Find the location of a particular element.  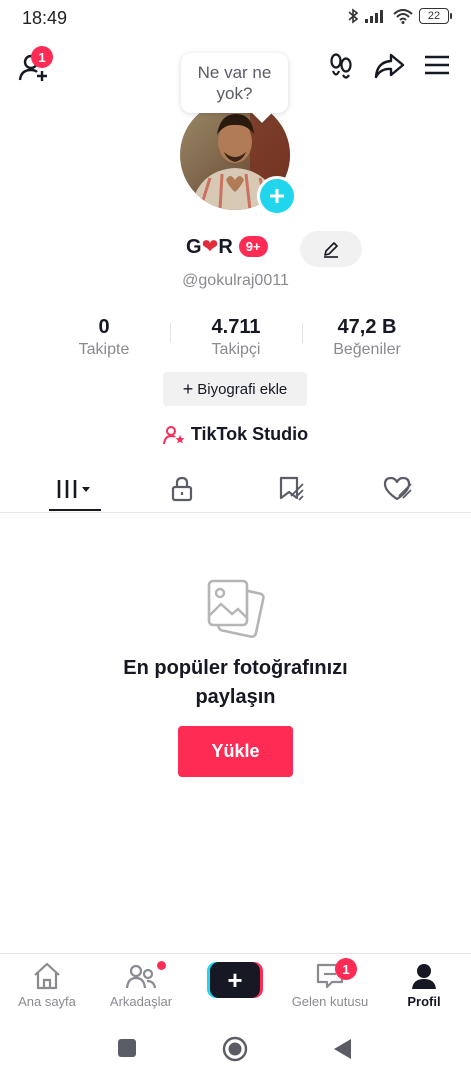

add-bio-button: + Biyografi ekle is located at coordinates (235, 389).